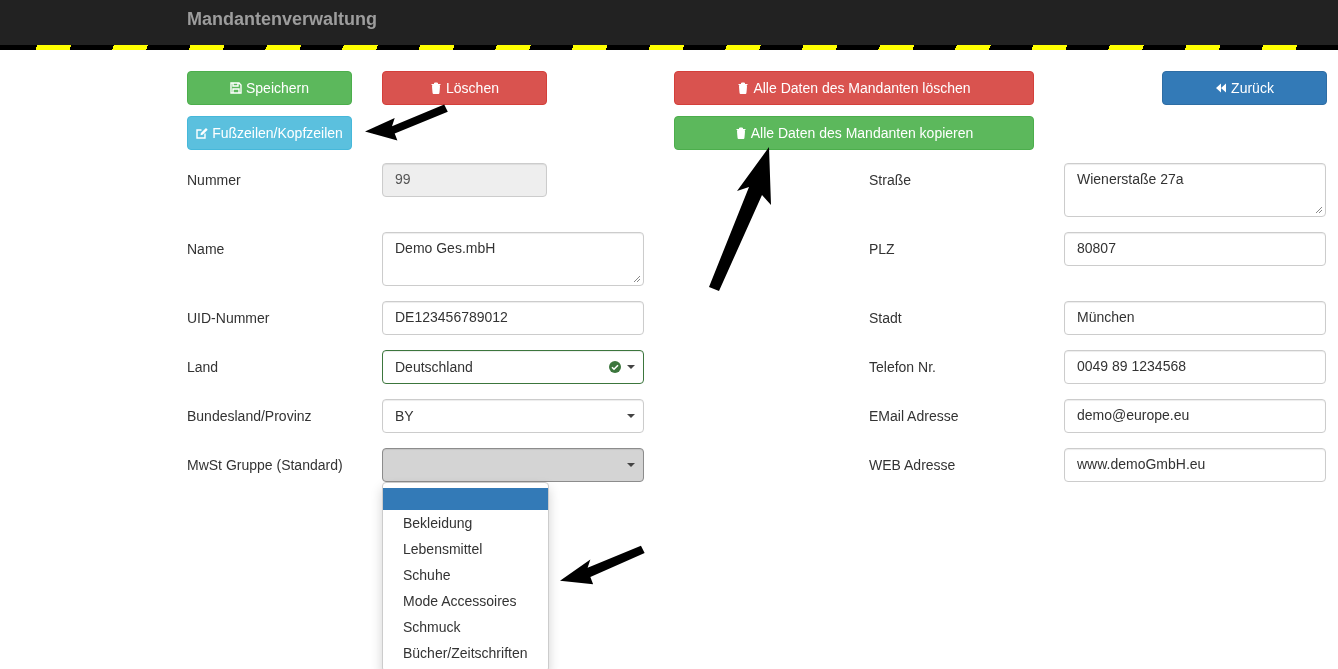  I want to click on dropdown-option, so click(465, 499).